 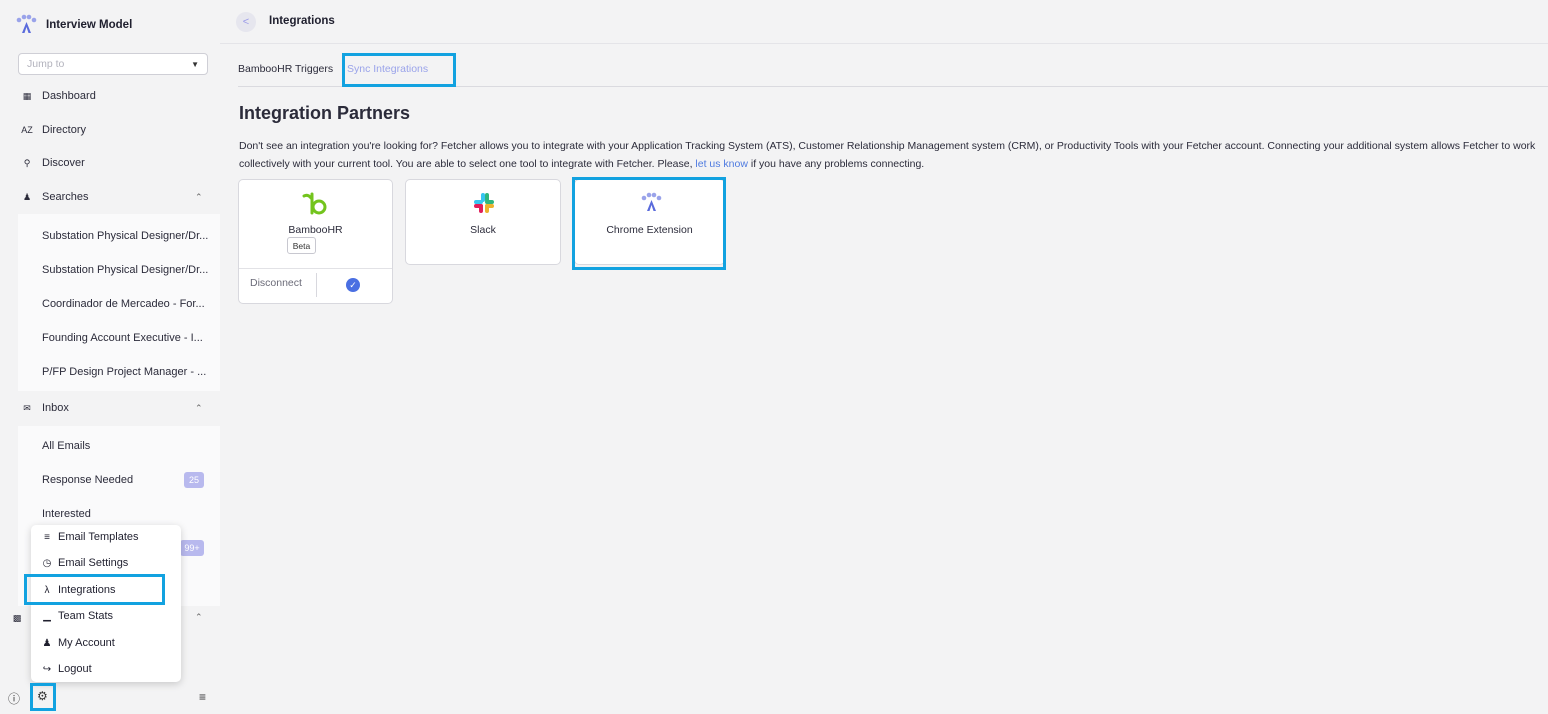 I want to click on vertical-divider, so click(x=316, y=285).